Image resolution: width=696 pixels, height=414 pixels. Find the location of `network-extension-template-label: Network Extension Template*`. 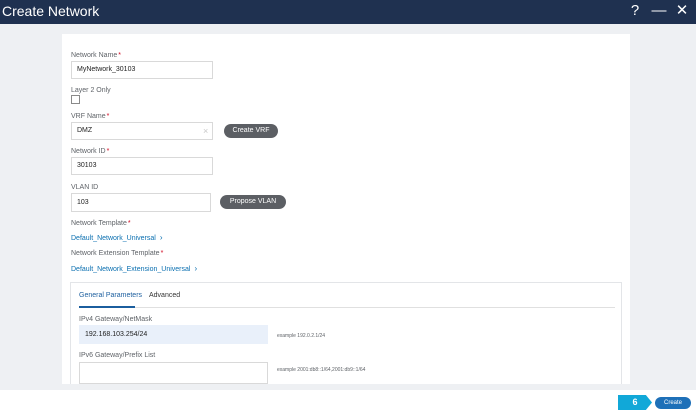

network-extension-template-label: Network Extension Template* is located at coordinates (117, 253).